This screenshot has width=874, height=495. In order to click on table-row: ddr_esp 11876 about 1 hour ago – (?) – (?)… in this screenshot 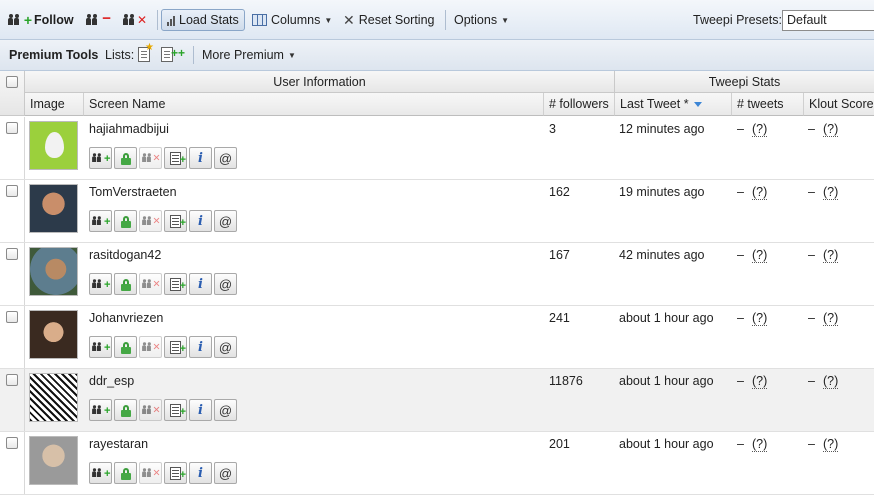, I will do `click(437, 400)`.